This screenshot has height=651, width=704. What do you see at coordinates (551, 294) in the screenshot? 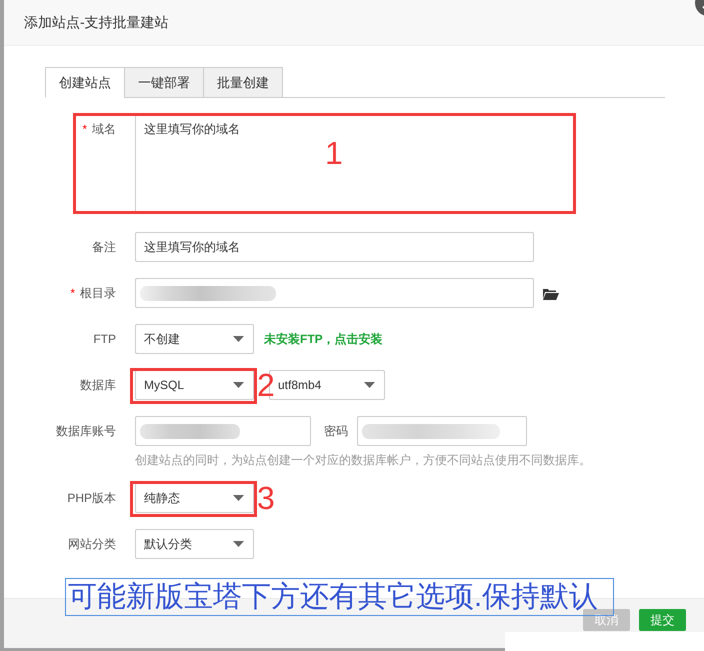
I see `folder-icon` at bounding box center [551, 294].